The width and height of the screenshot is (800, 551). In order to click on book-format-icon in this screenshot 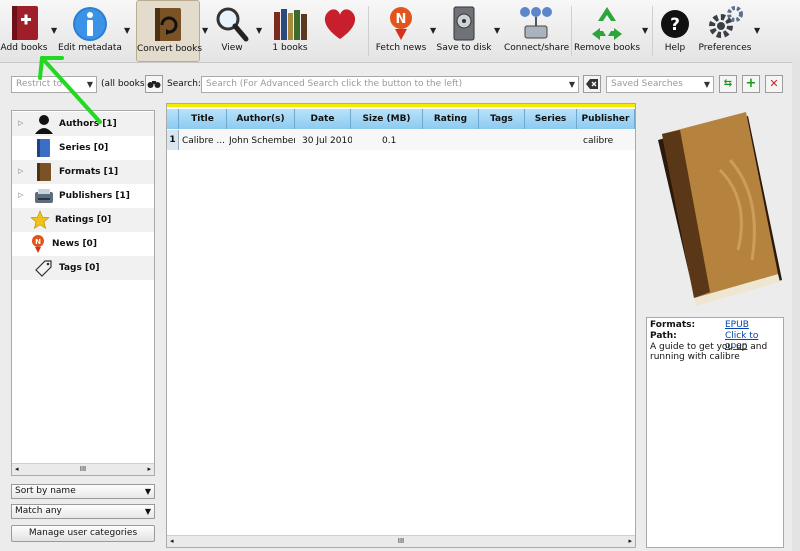, I will do `click(44, 172)`.